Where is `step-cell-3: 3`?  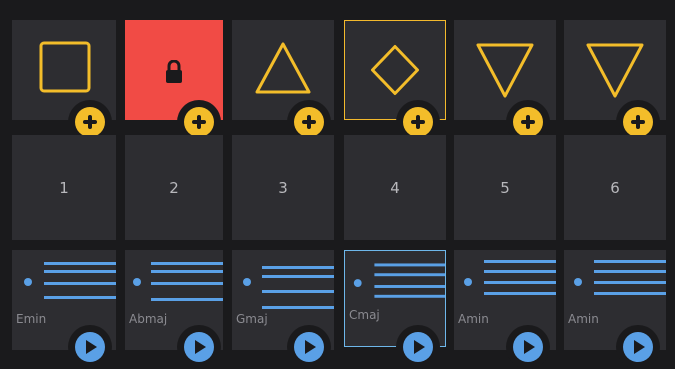 step-cell-3: 3 is located at coordinates (283, 187).